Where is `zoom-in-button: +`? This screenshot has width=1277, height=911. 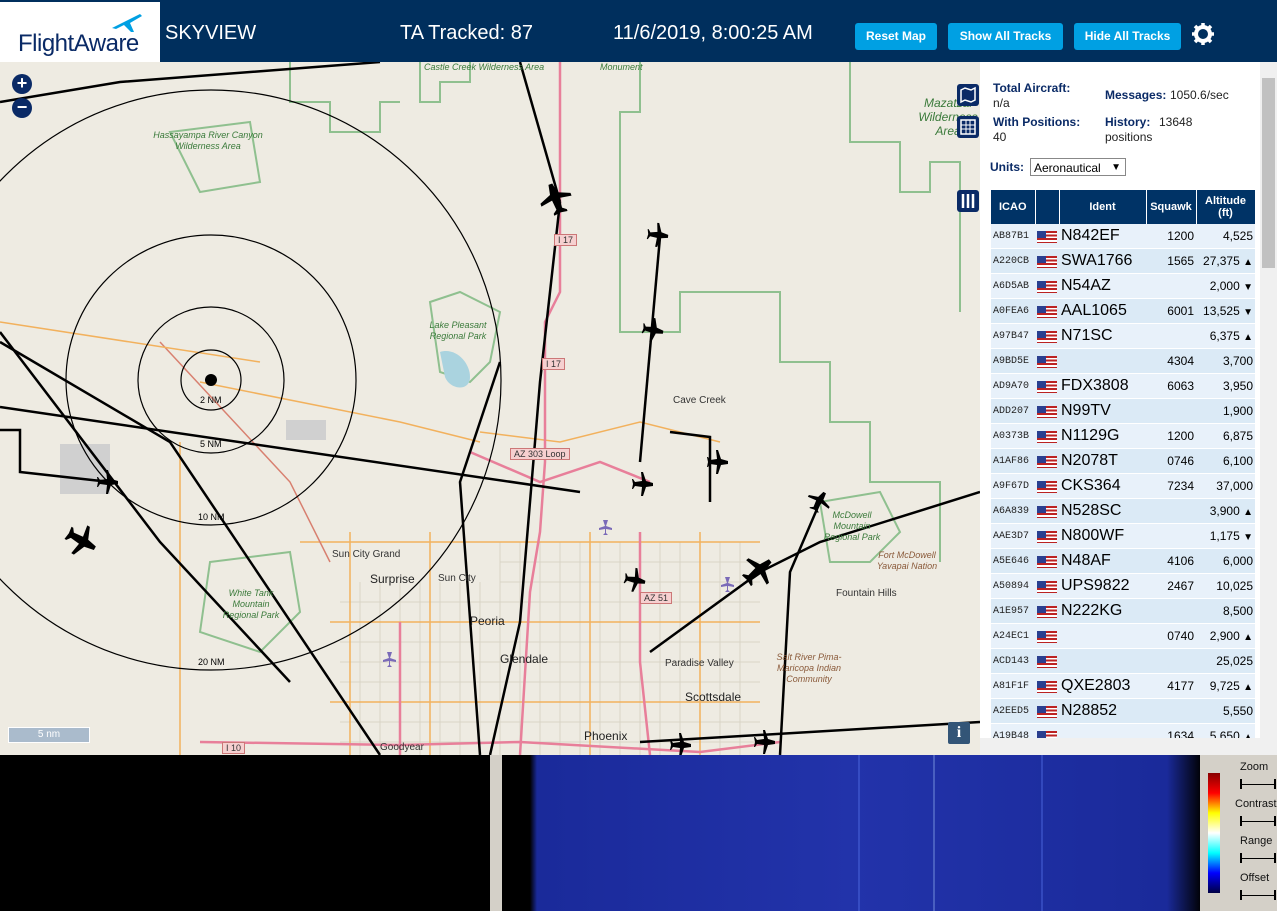 zoom-in-button: + is located at coordinates (22, 84).